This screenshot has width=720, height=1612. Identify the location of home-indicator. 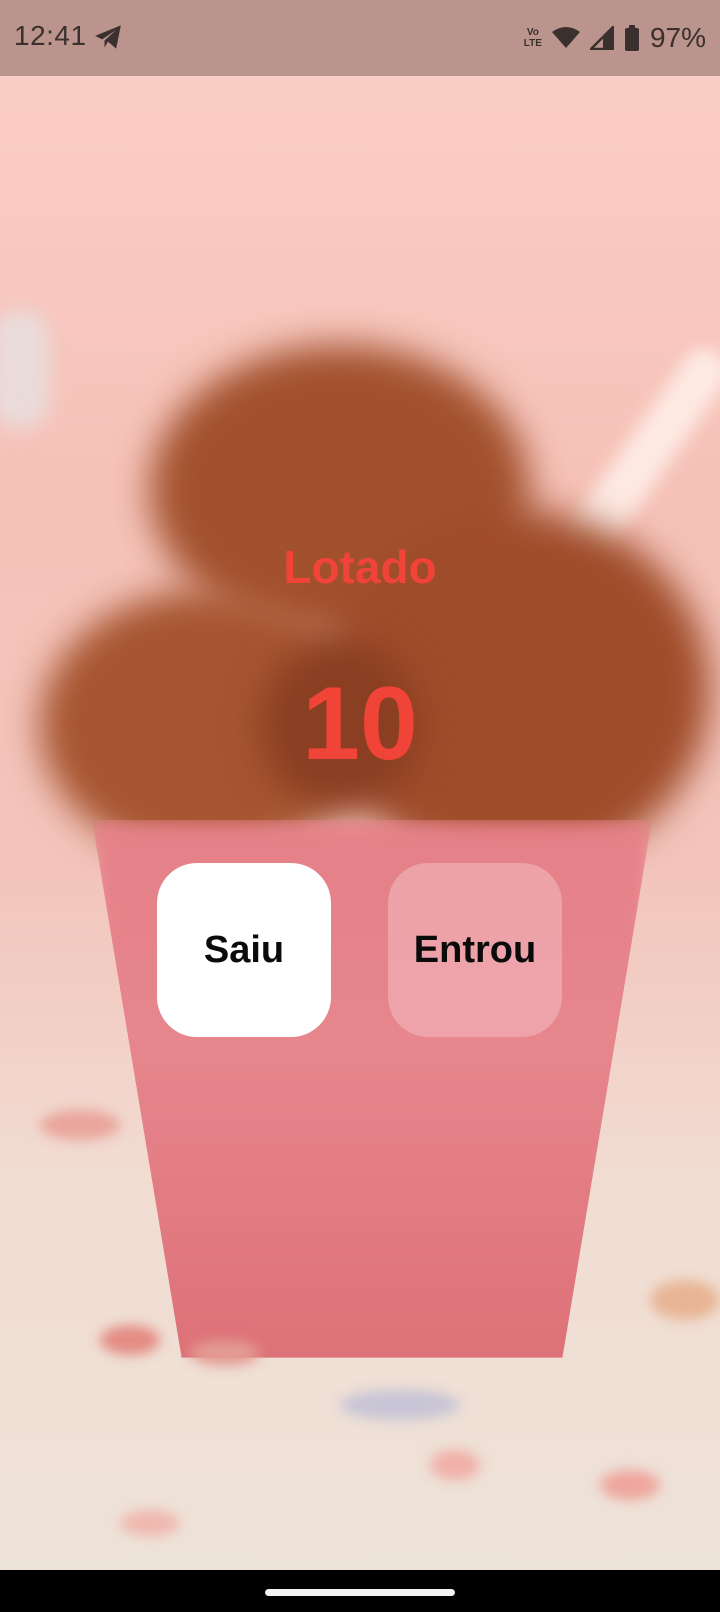
(360, 1592).